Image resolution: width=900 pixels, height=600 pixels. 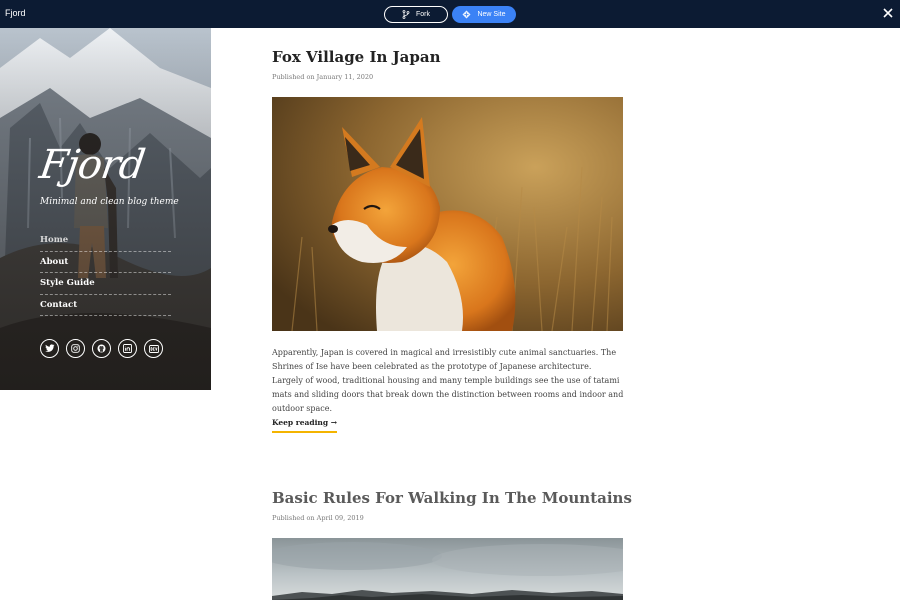 What do you see at coordinates (127, 348) in the screenshot?
I see `linkedin-icon` at bounding box center [127, 348].